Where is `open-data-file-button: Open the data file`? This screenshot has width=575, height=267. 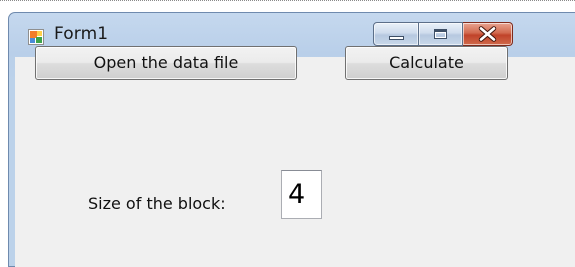
open-data-file-button: Open the data file is located at coordinates (166, 63).